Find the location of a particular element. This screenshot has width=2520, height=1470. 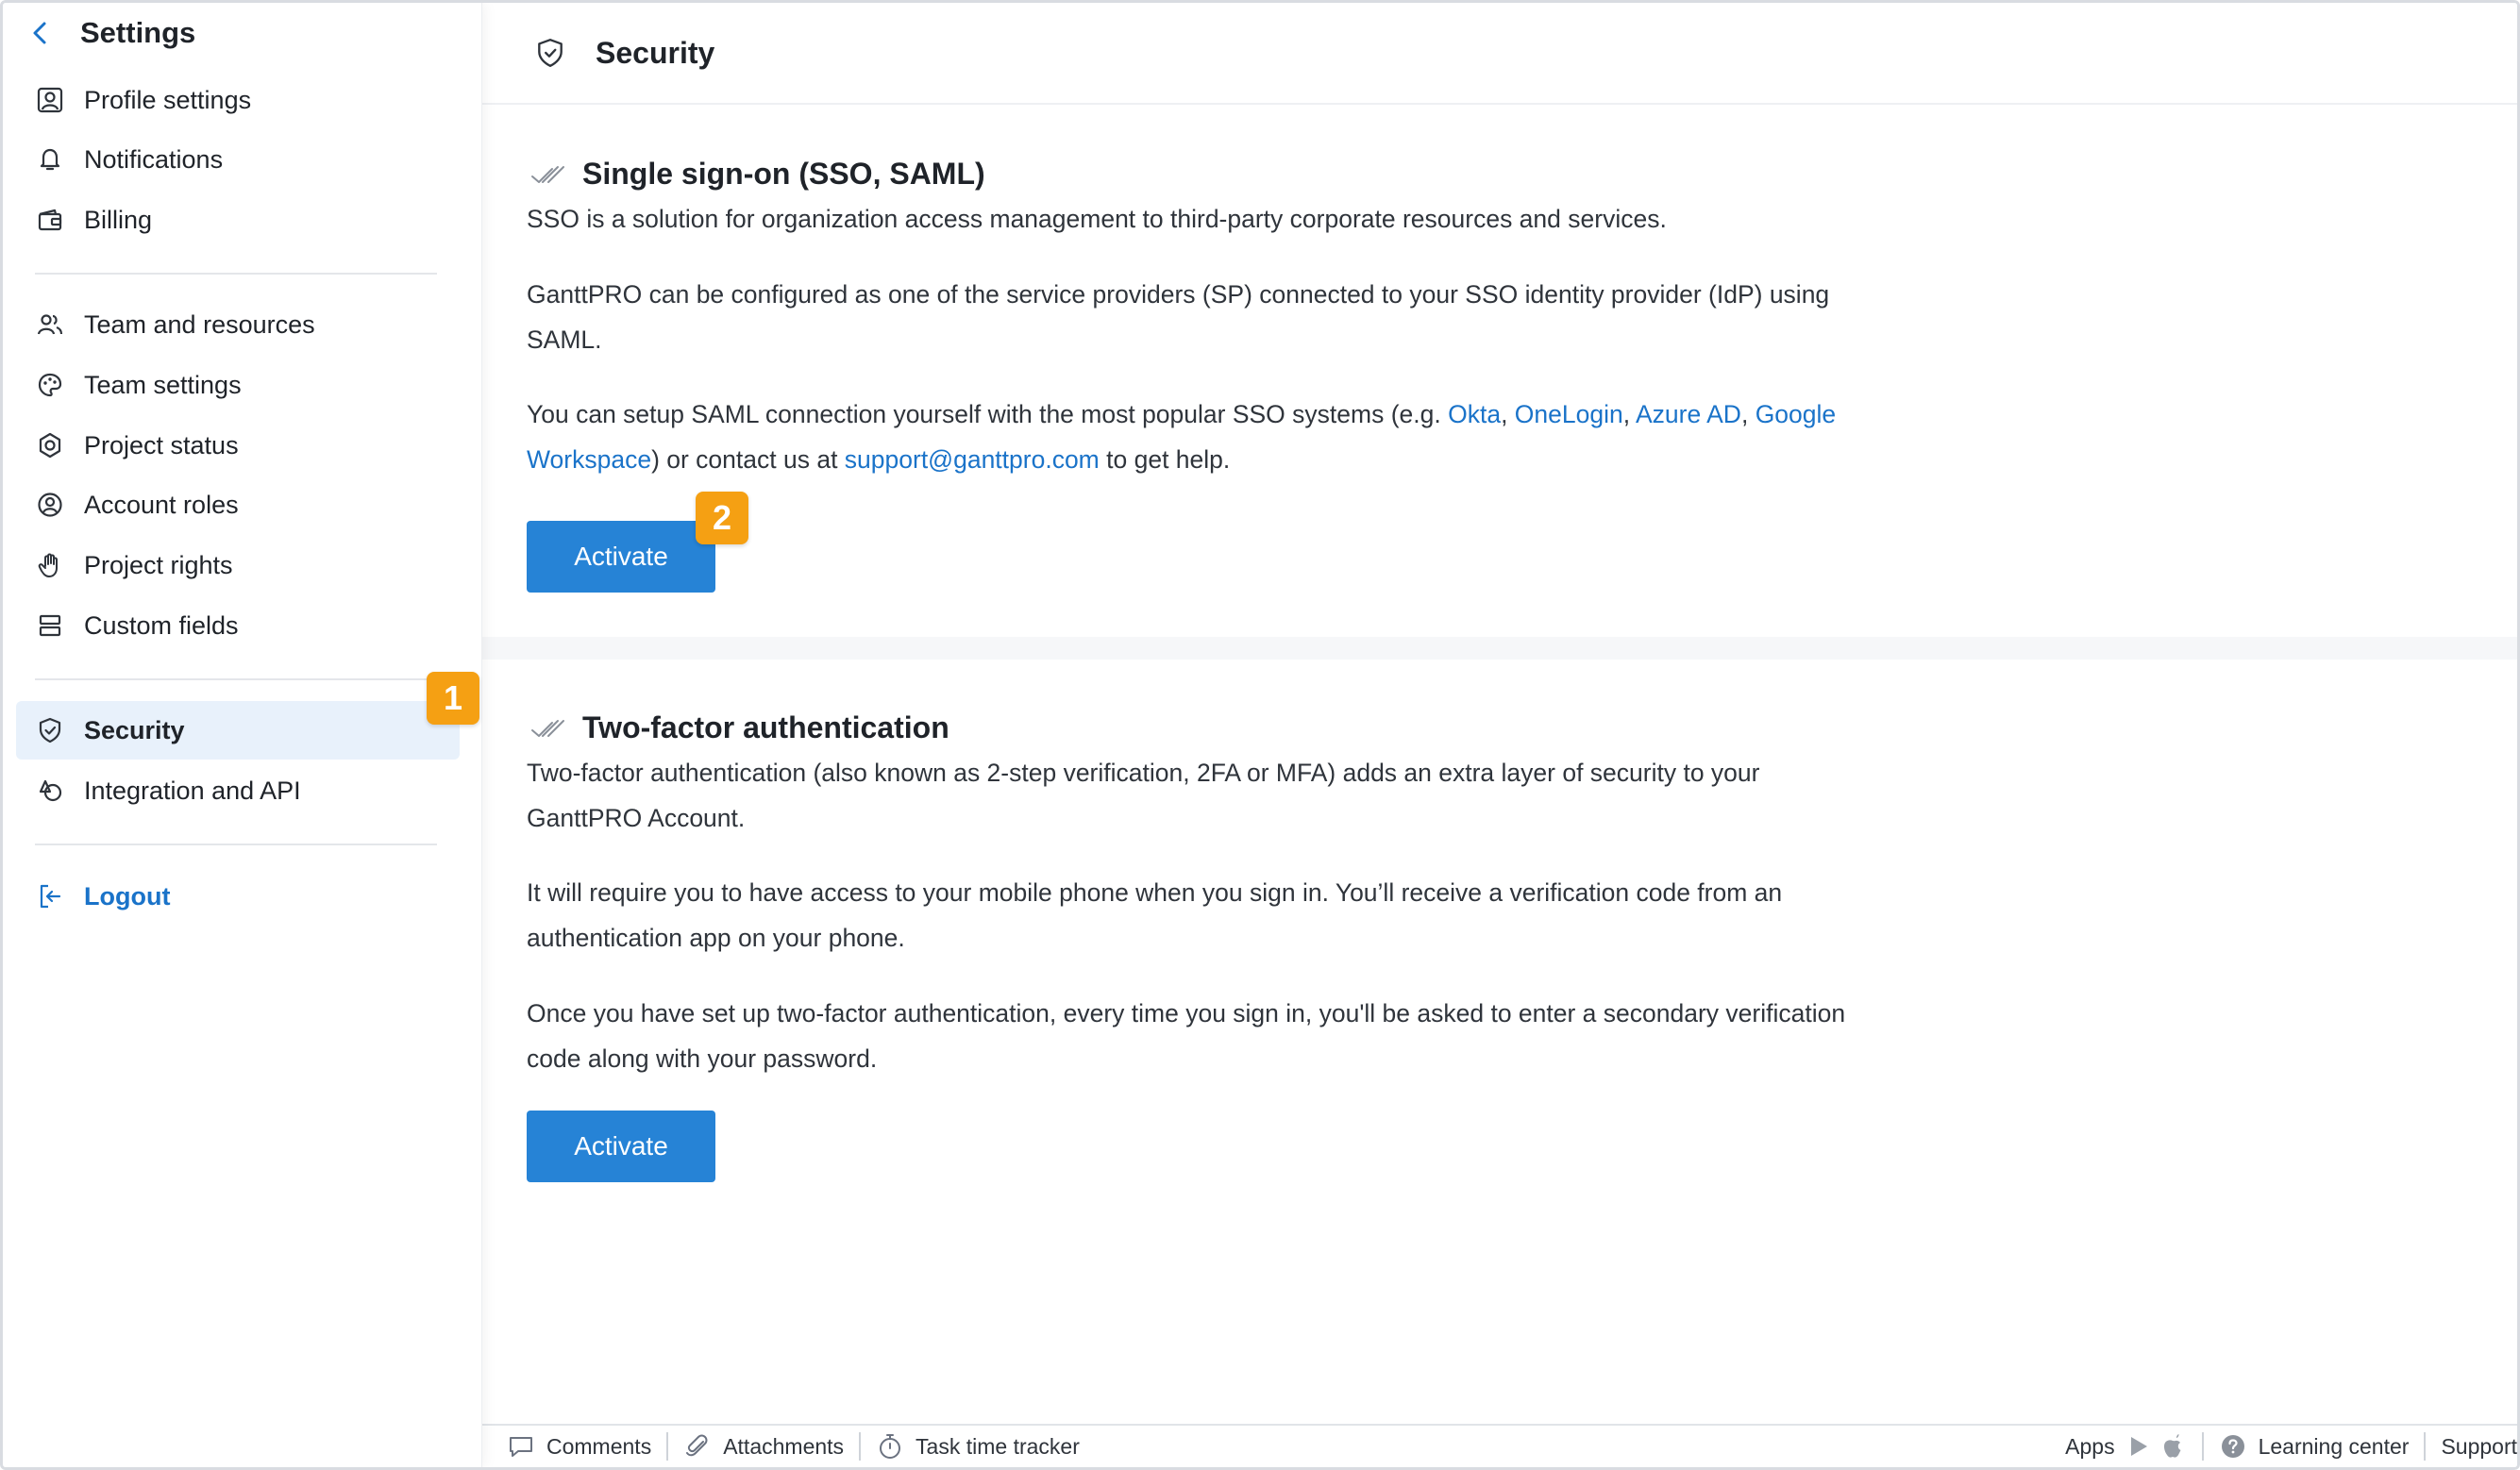

learning-center-label: Learning center is located at coordinates (2334, 1446).